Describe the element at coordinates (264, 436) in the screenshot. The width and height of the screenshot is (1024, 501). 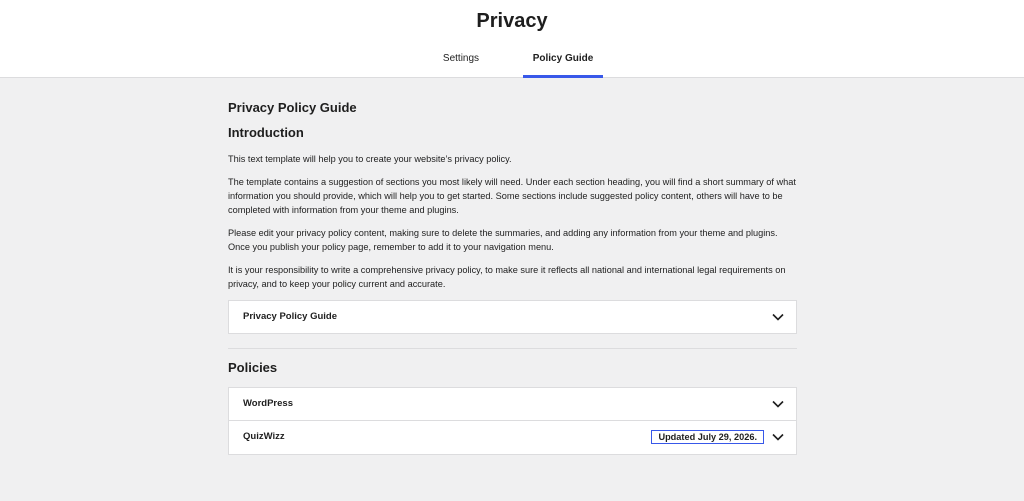
I see `policy-name: QuizWizz` at that location.